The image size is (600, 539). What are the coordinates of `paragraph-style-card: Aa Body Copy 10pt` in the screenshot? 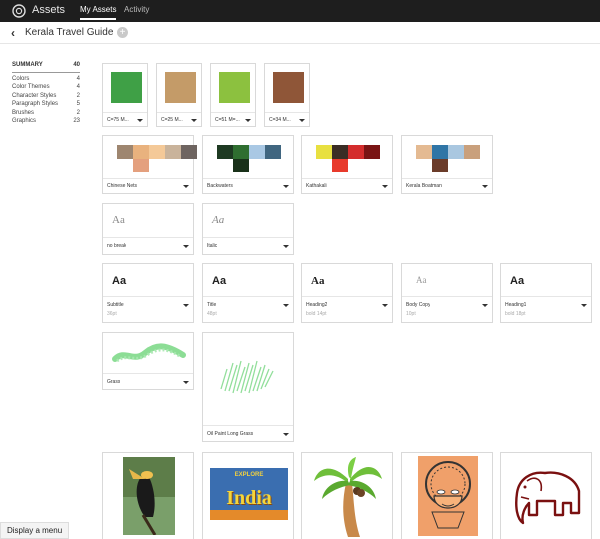 It's located at (447, 293).